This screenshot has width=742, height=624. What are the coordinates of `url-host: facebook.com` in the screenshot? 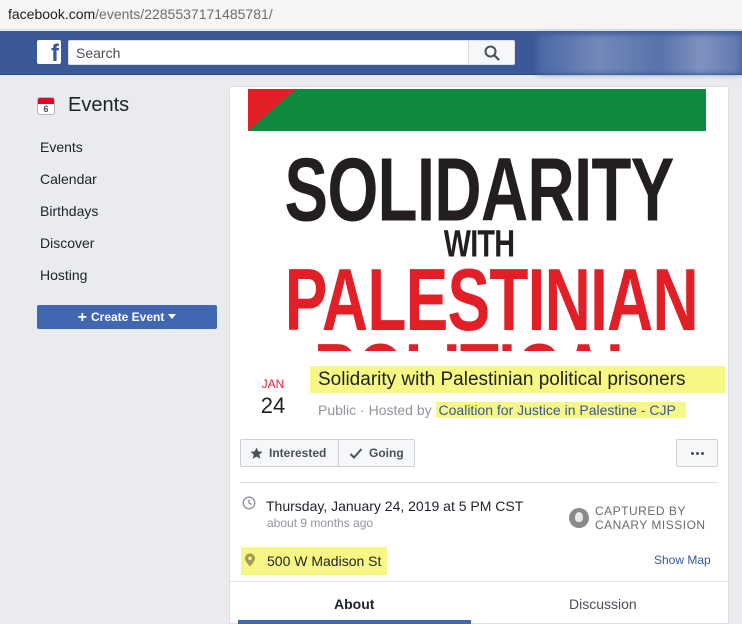 It's located at (52, 14).